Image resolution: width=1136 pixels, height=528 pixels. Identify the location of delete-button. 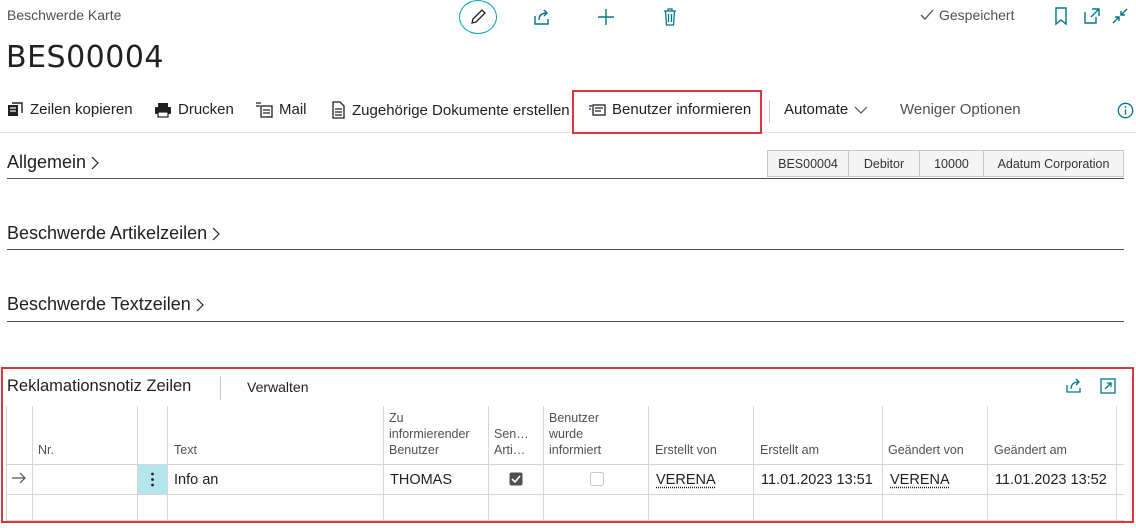
(670, 17).